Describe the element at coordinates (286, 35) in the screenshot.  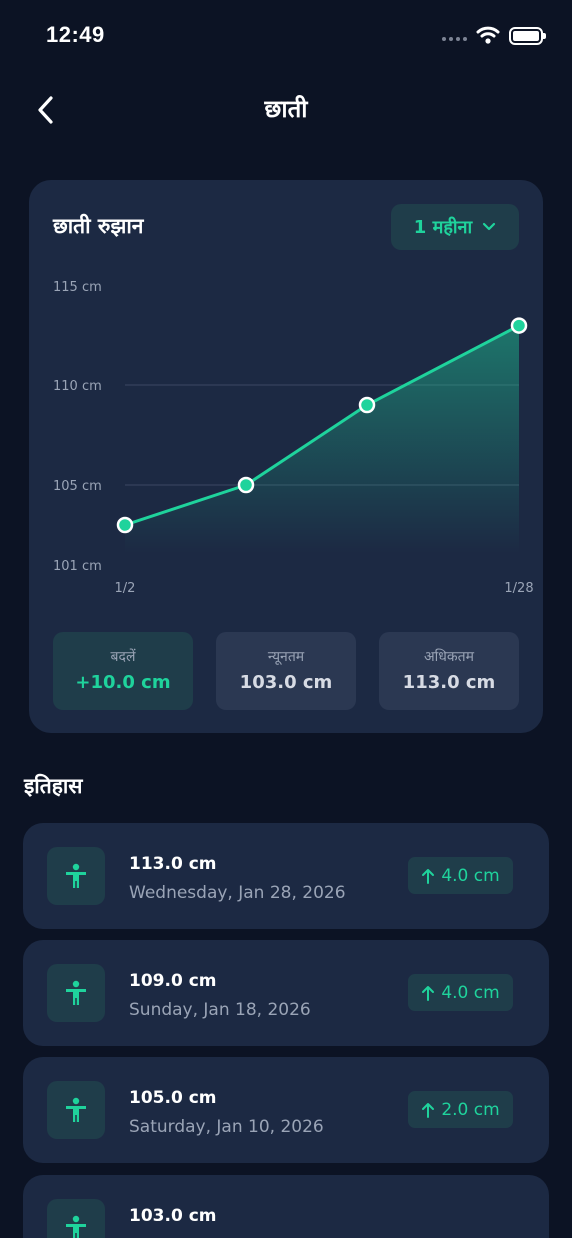
I see `status-bar: 12:49` at that location.